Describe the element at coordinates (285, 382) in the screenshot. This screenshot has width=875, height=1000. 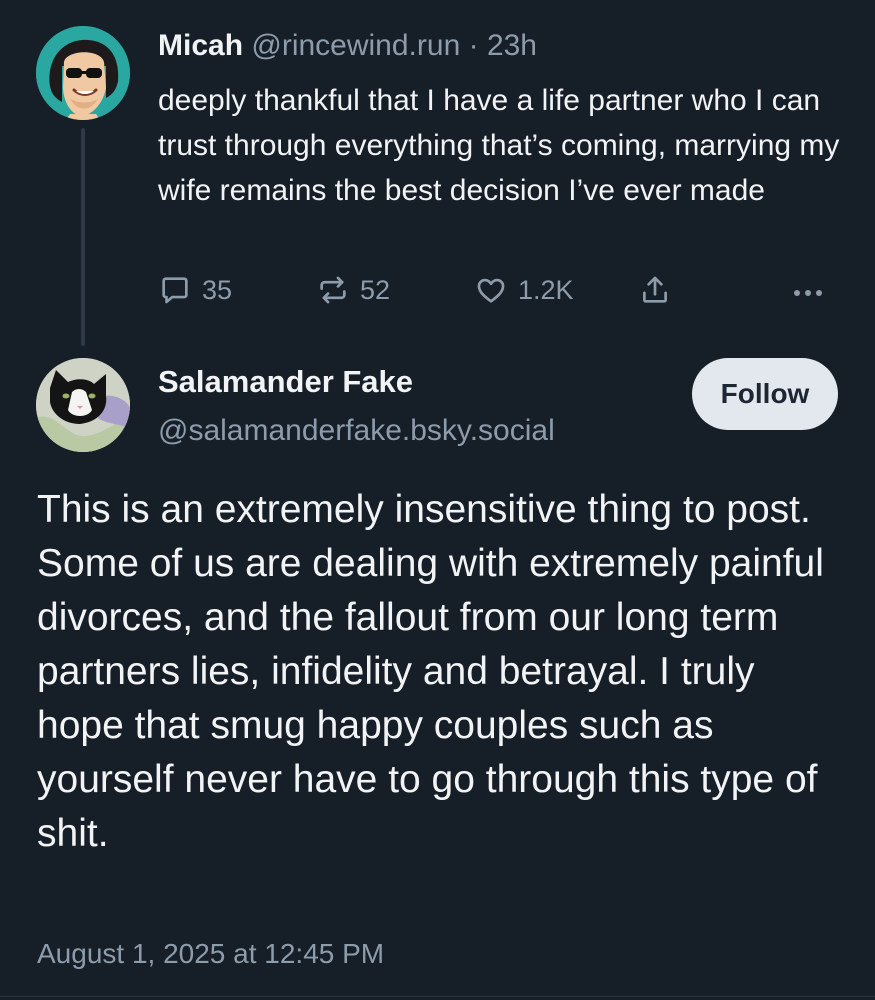
I see `reply-author-name: Salamander Fake` at that location.